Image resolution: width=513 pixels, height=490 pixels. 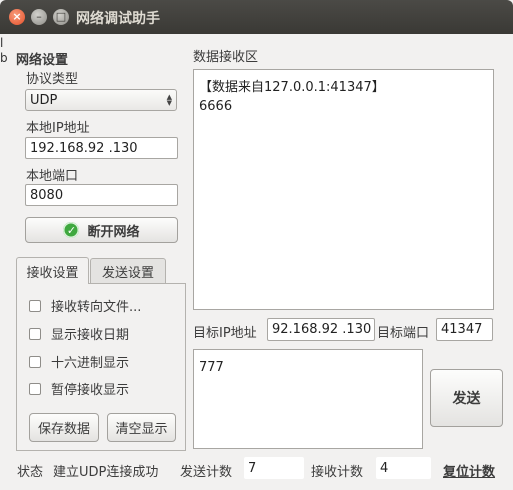 What do you see at coordinates (216, 106) in the screenshot?
I see `received-line-data: 6666` at bounding box center [216, 106].